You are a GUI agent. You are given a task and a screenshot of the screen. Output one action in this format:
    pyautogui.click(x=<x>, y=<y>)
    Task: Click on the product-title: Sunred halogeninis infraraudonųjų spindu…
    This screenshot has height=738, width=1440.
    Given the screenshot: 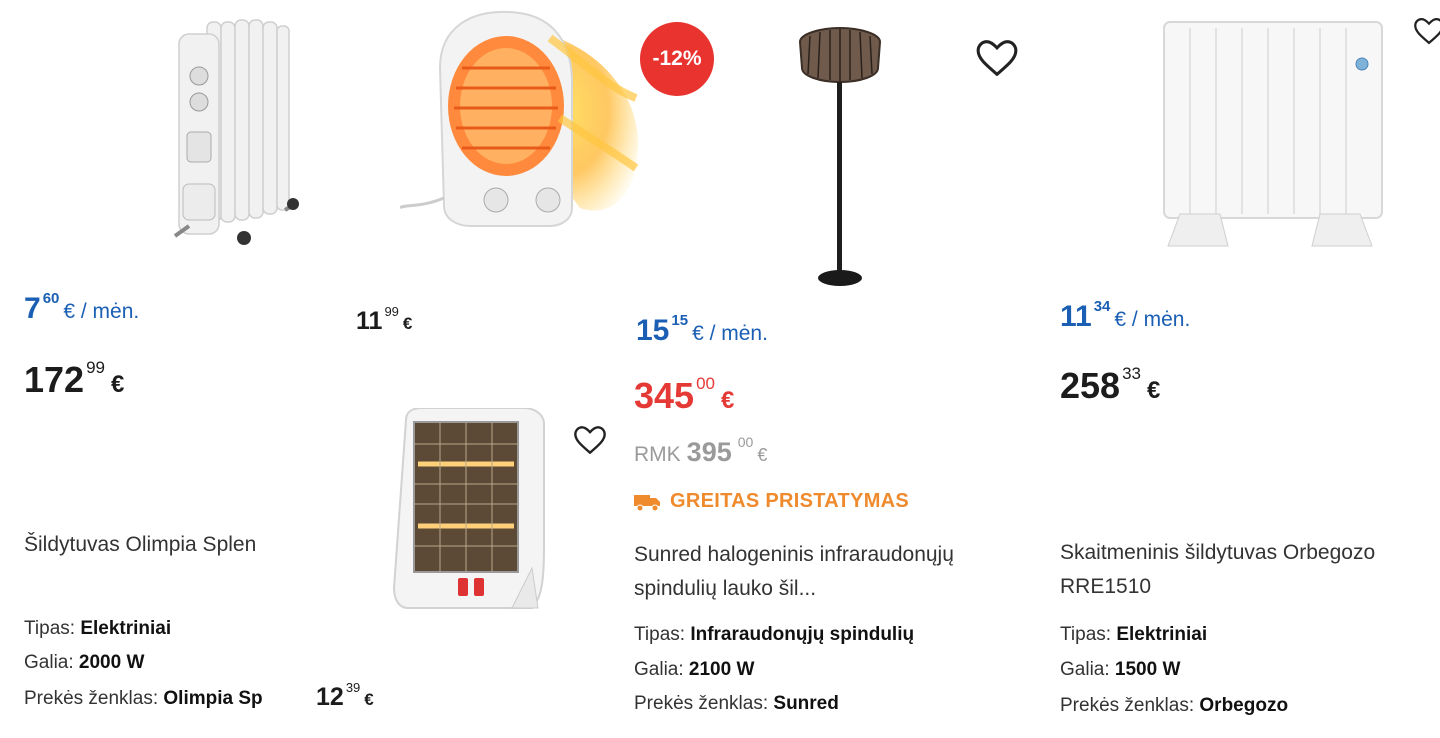 What is the action you would take?
    pyautogui.click(x=829, y=572)
    